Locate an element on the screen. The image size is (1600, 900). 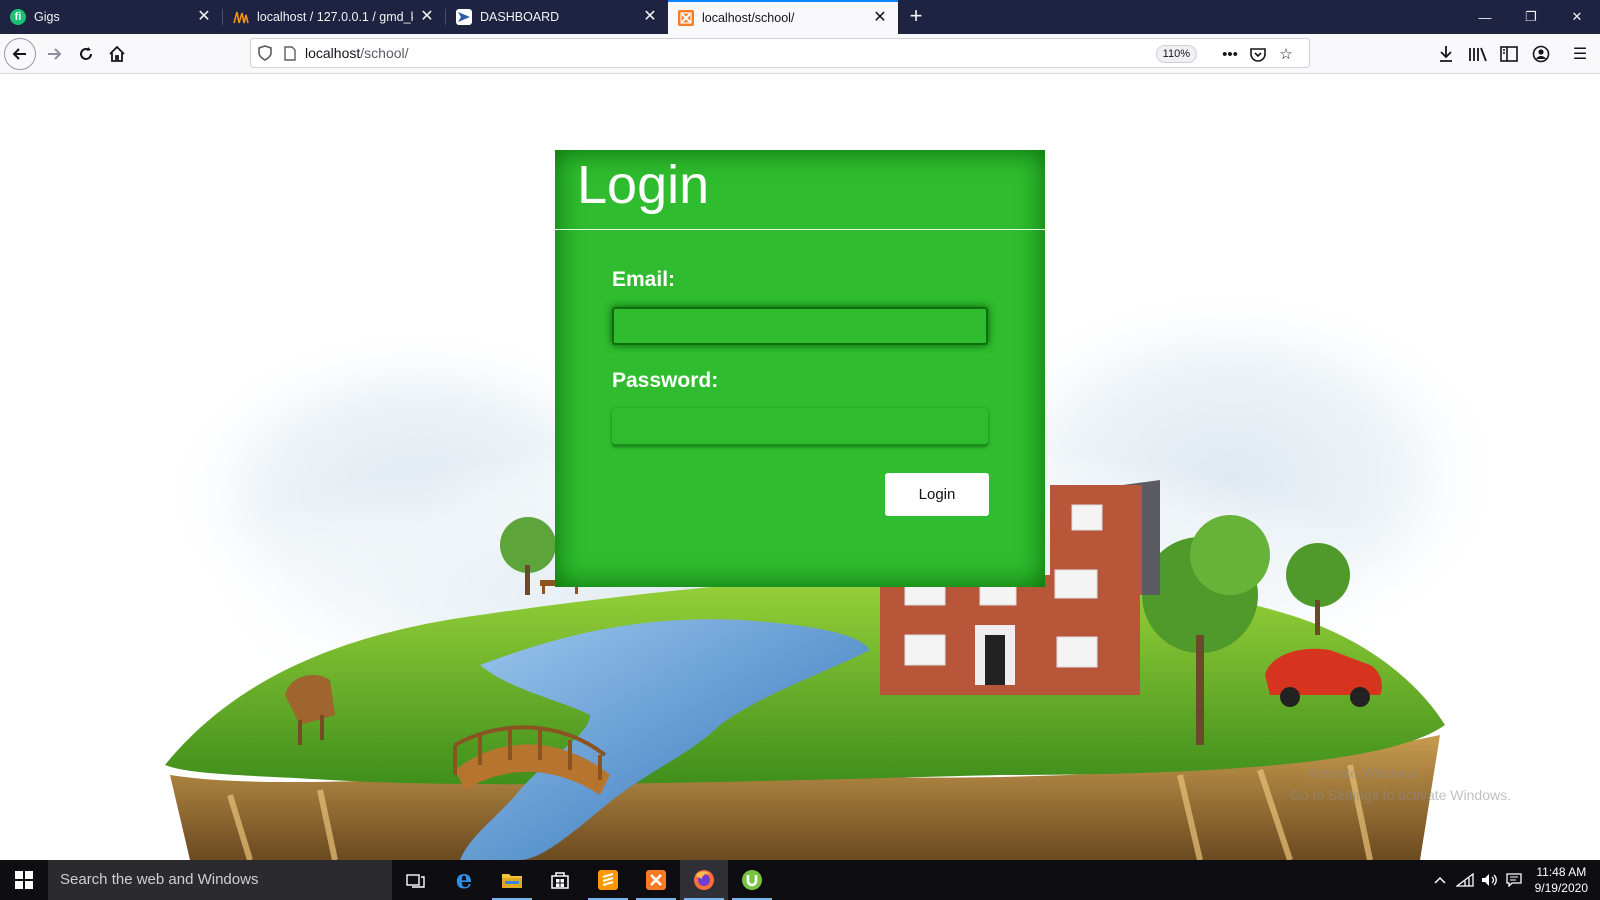
task-view-icon is located at coordinates (415, 881).